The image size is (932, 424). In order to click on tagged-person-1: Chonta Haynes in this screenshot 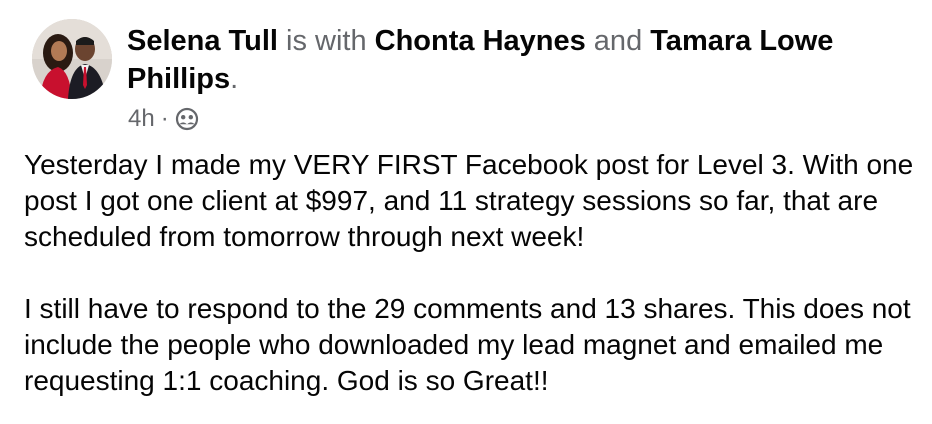, I will do `click(480, 41)`.